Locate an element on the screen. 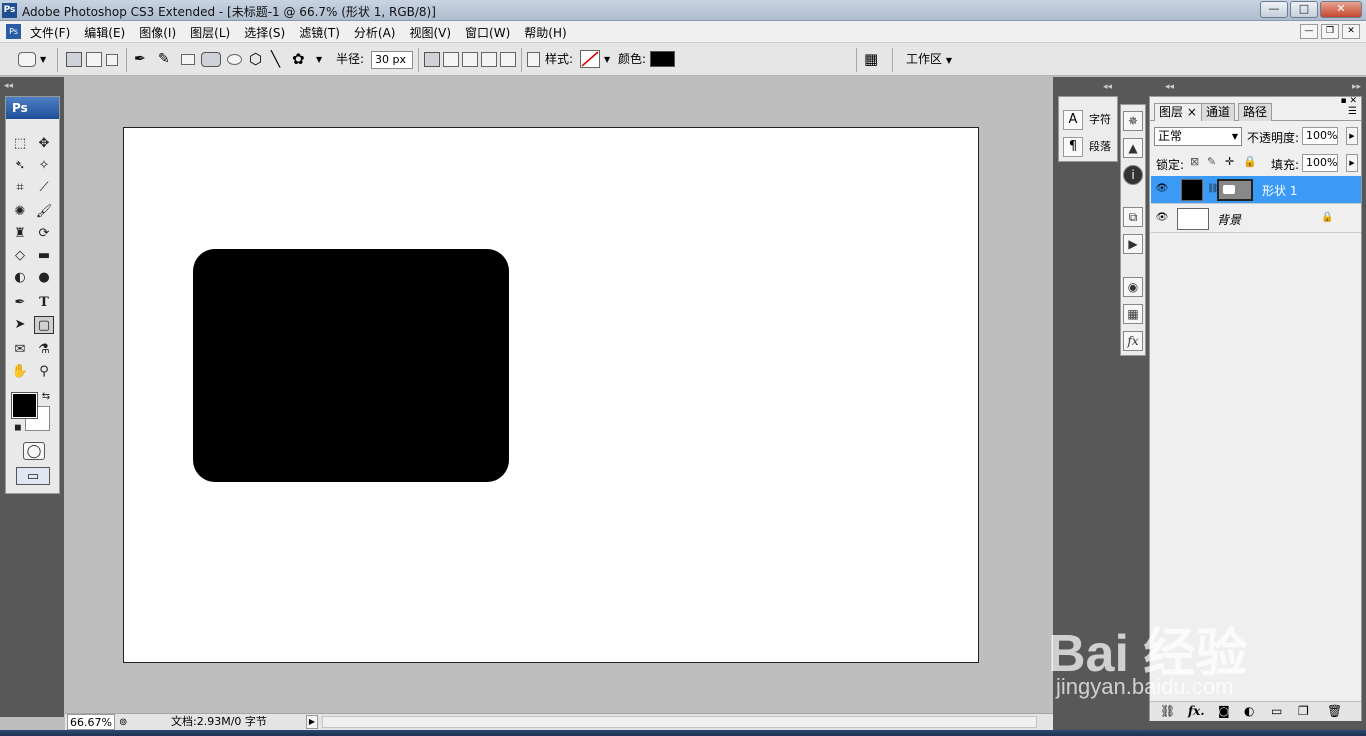  line-shape-icon: ╲ is located at coordinates (275, 59).